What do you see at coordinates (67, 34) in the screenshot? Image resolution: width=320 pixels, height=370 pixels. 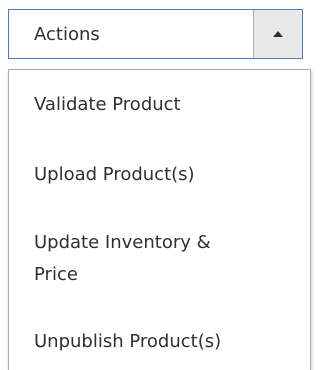 I see `actions-label: Actions` at bounding box center [67, 34].